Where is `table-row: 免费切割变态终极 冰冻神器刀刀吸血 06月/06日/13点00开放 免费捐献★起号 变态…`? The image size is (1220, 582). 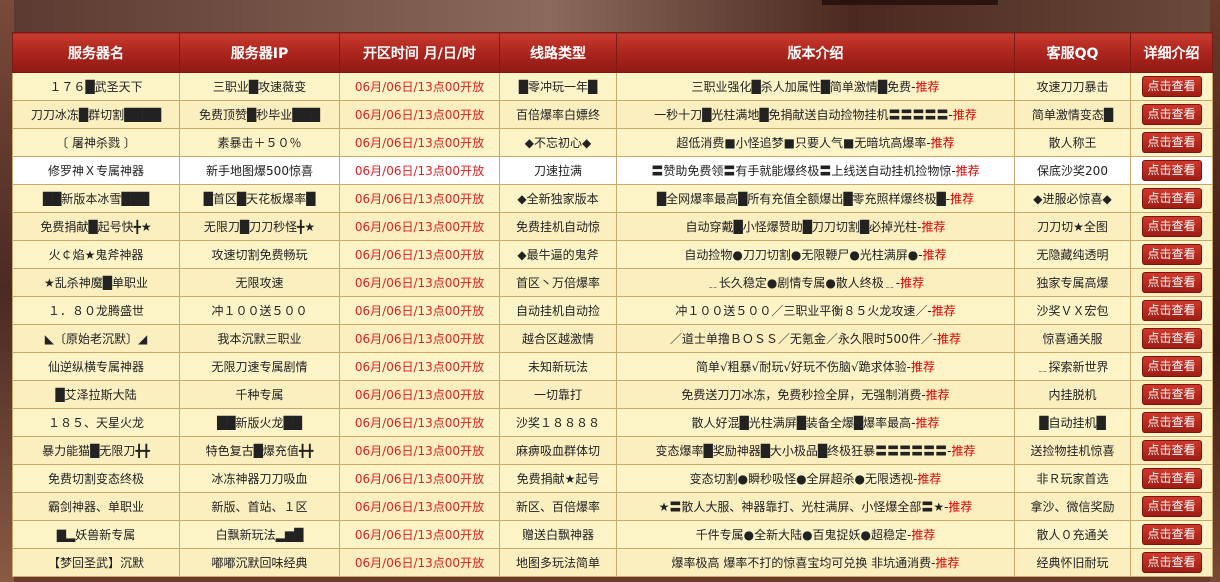 table-row: 免费切割变态终极 冰冻神器刀刀吸血 06月/06日/13点00开放 免费捐献★起号 变态… is located at coordinates (612, 478).